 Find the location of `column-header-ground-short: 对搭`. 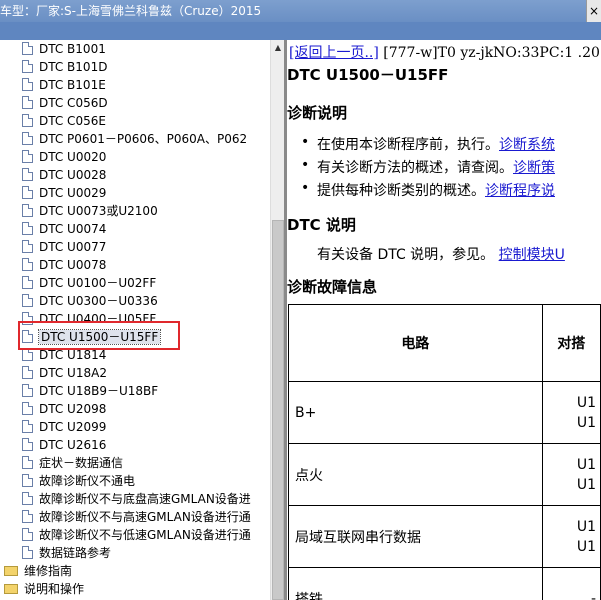

column-header-ground-short: 对搭 is located at coordinates (571, 343).